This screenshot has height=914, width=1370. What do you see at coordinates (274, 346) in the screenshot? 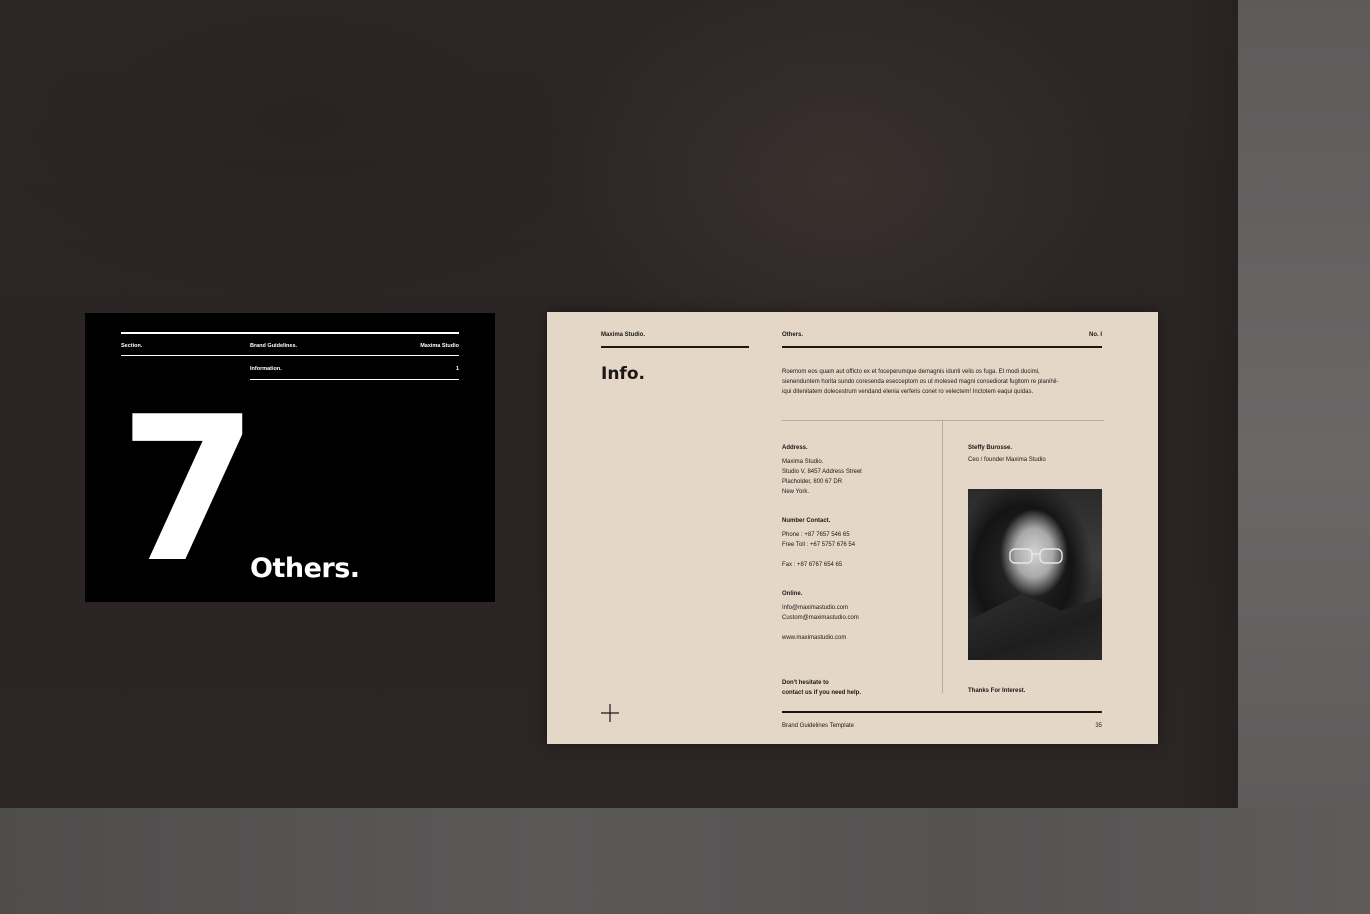
I see `doc-label: Brand Guidelines.` at bounding box center [274, 346].